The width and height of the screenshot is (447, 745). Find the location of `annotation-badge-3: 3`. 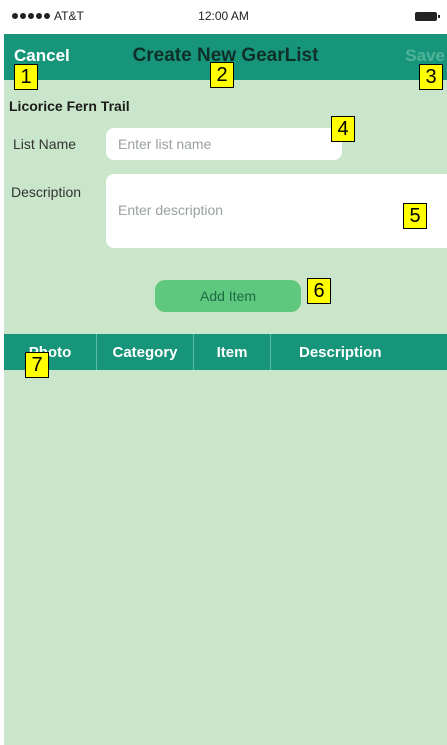

annotation-badge-3: 3 is located at coordinates (431, 77).